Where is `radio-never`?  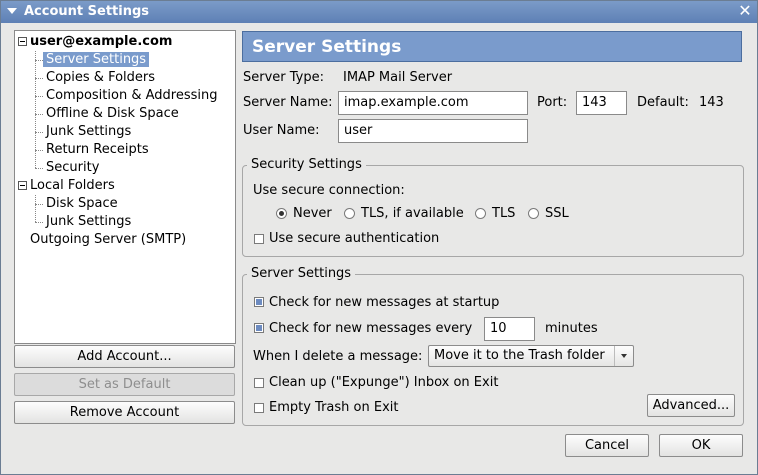 radio-never is located at coordinates (281, 213).